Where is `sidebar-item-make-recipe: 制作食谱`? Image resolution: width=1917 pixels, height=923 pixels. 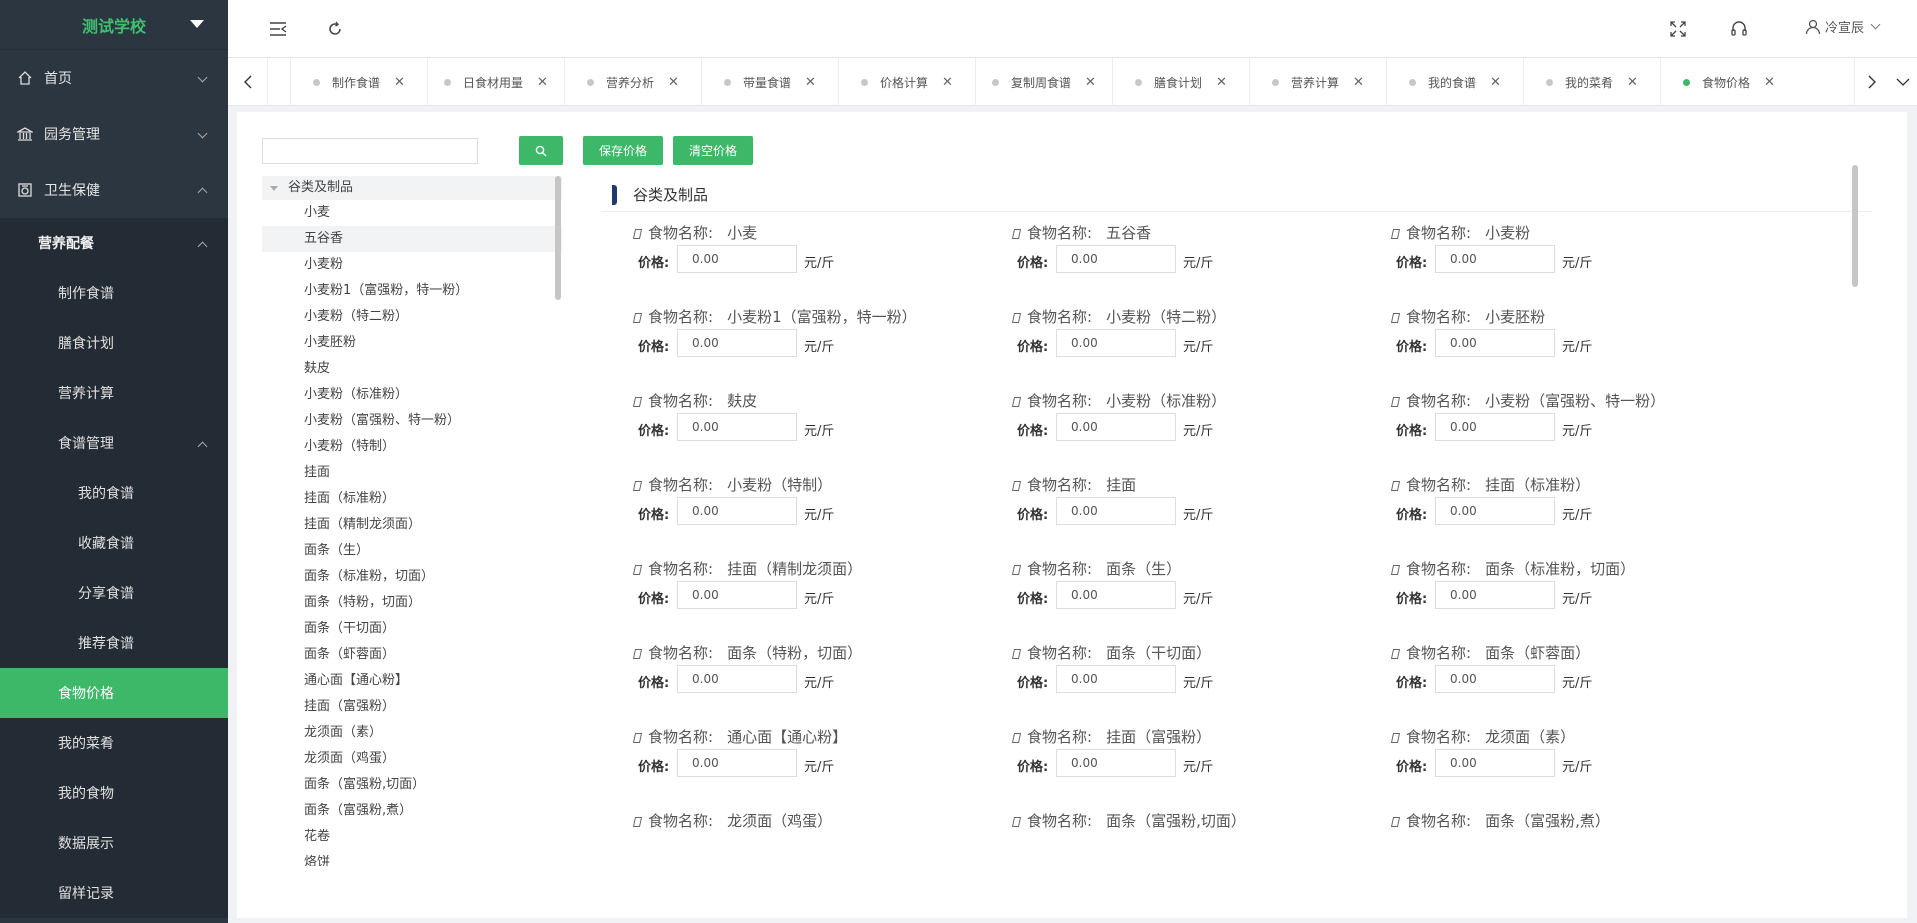 sidebar-item-make-recipe: 制作食谱 is located at coordinates (114, 293).